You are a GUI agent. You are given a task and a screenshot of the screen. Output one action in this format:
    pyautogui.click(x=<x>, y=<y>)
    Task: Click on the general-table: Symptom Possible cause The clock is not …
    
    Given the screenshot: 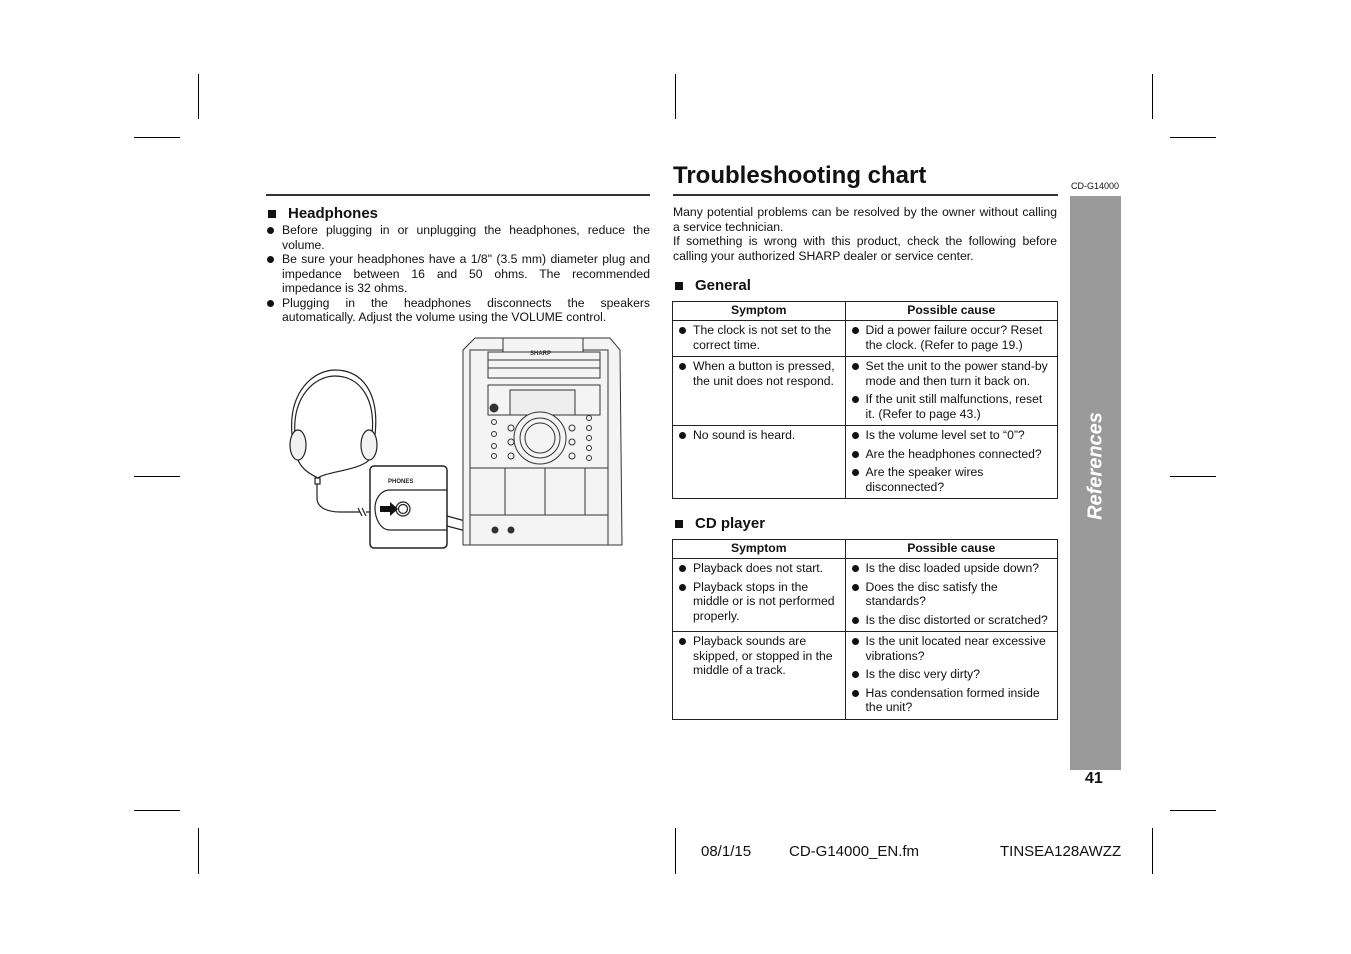 What is the action you would take?
    pyautogui.click(x=865, y=400)
    